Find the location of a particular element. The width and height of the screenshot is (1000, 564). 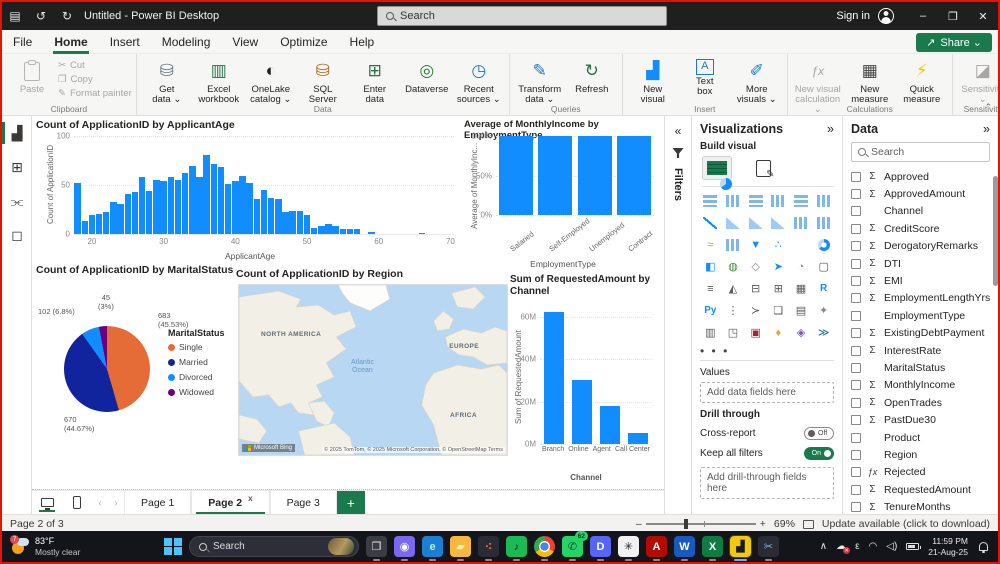

sign-in-link: Sign in is located at coordinates (853, 16).